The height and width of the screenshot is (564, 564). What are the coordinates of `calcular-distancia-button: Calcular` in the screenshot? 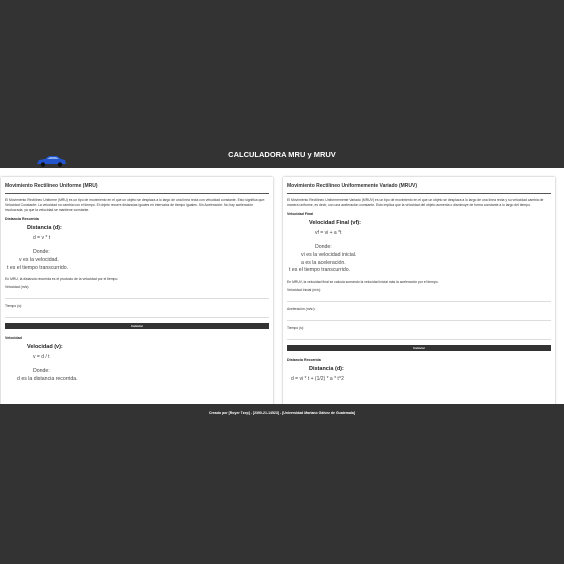 It's located at (137, 326).